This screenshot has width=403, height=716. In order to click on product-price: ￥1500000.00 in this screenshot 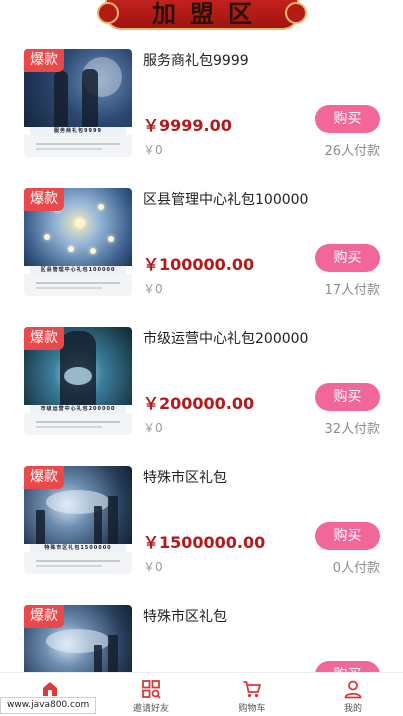, I will do `click(204, 542)`.